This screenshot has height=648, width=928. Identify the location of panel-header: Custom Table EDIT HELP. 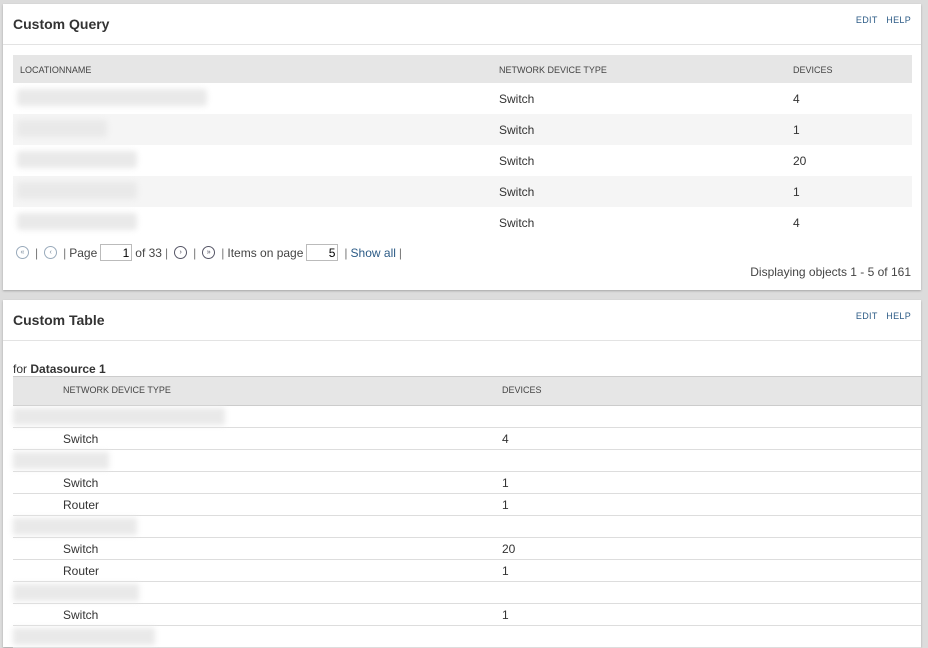
(462, 320).